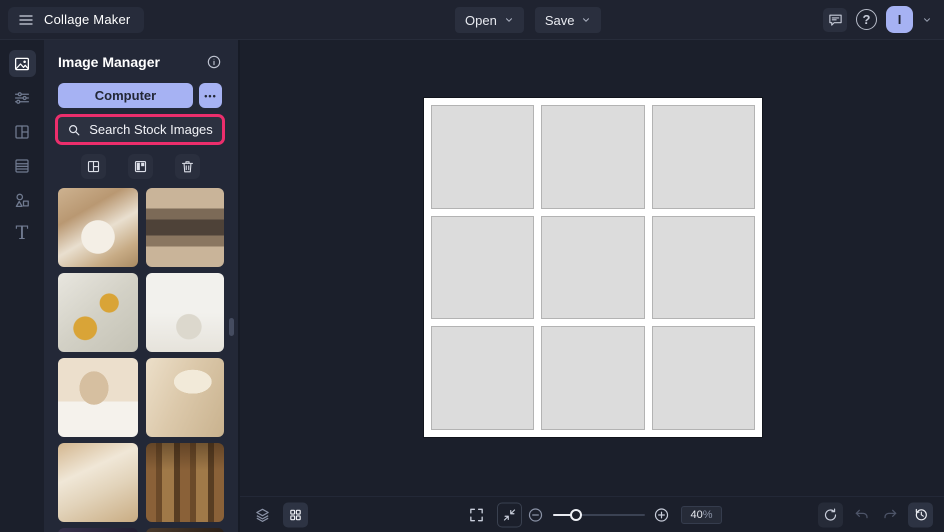 The width and height of the screenshot is (944, 532). I want to click on search-stock-images-button: Search Stock Images, so click(140, 129).